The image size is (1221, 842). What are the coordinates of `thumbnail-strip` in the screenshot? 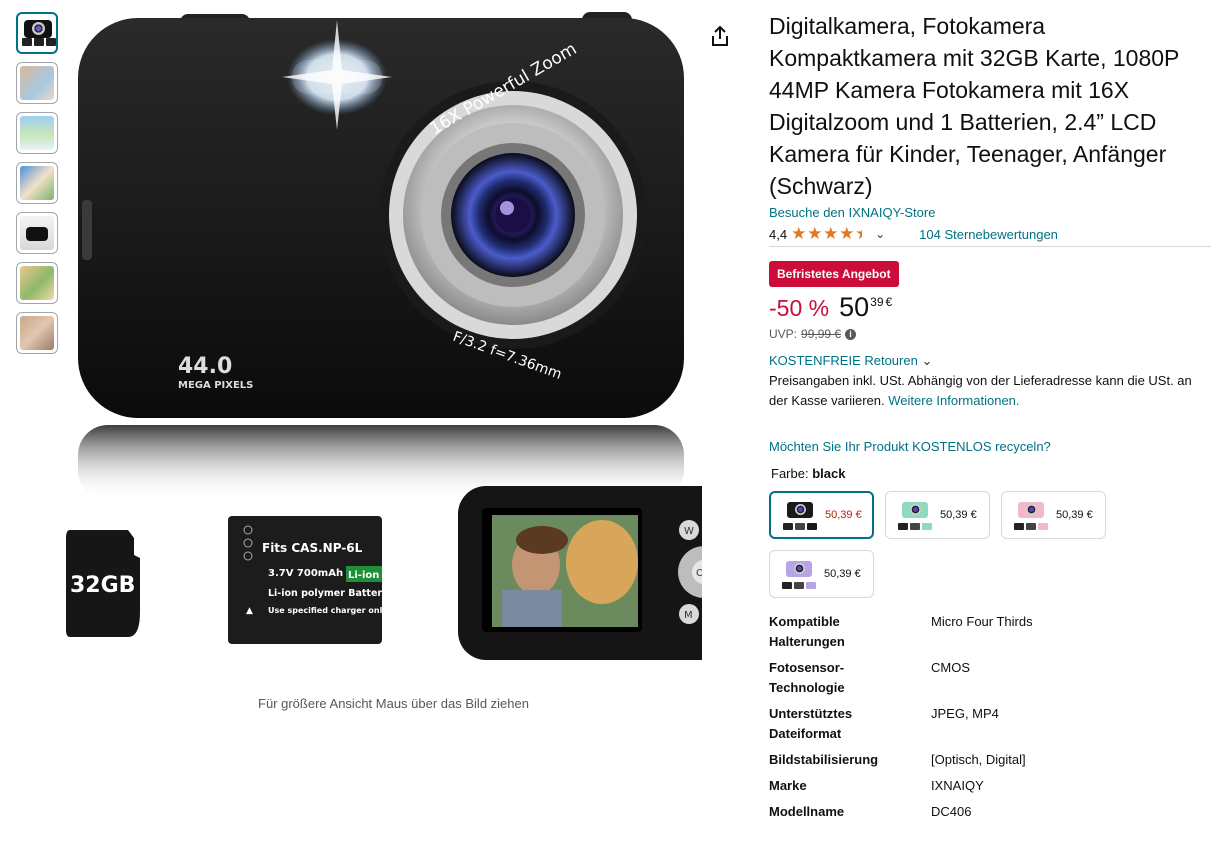 It's located at (37, 187).